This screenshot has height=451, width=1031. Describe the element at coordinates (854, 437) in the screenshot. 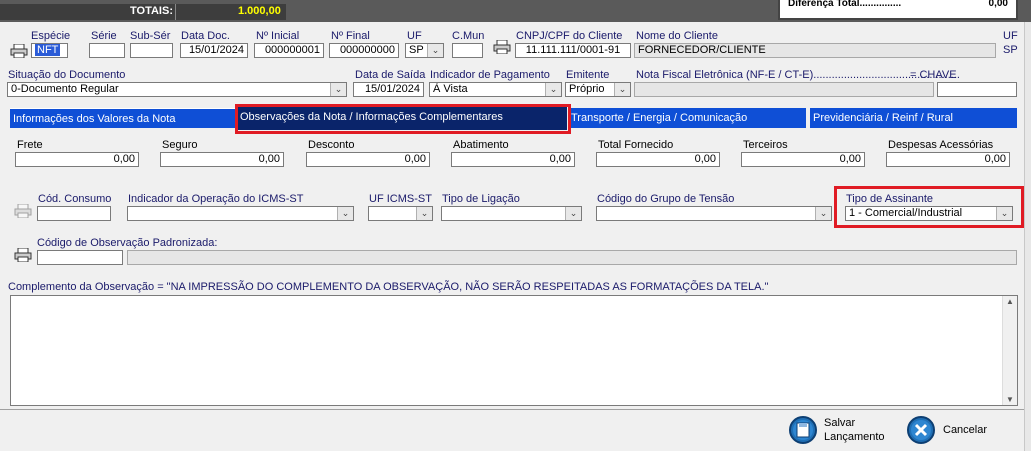

I see `salvar-label-2: Lançamento` at that location.